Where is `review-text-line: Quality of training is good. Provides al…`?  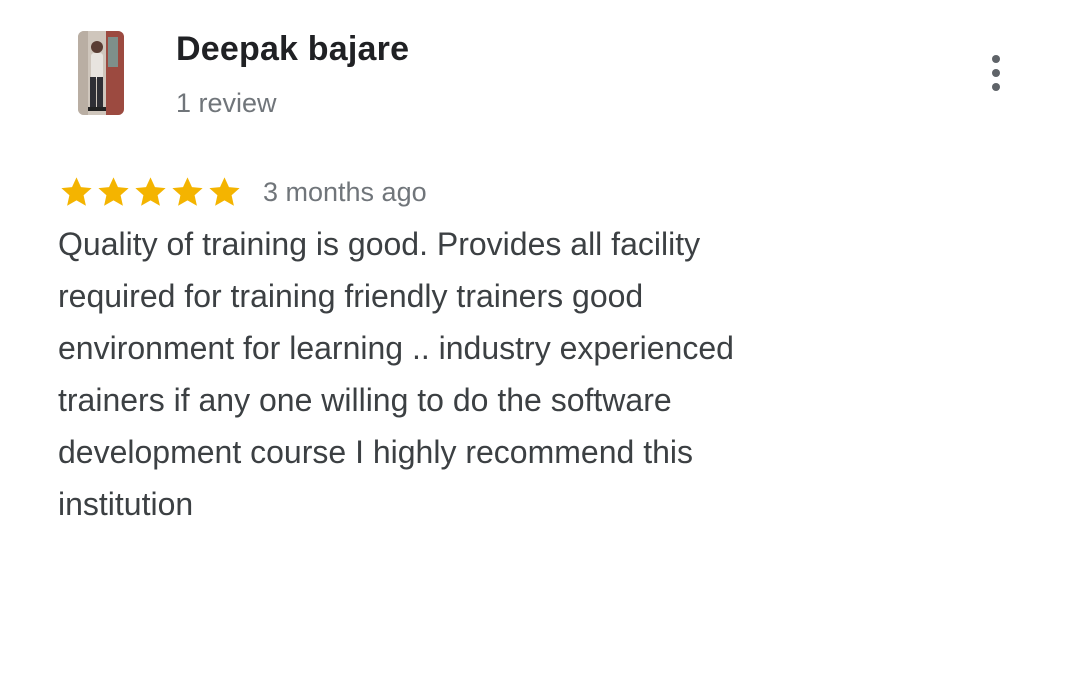
review-text-line: Quality of training is good. Provides al… is located at coordinates (379, 244).